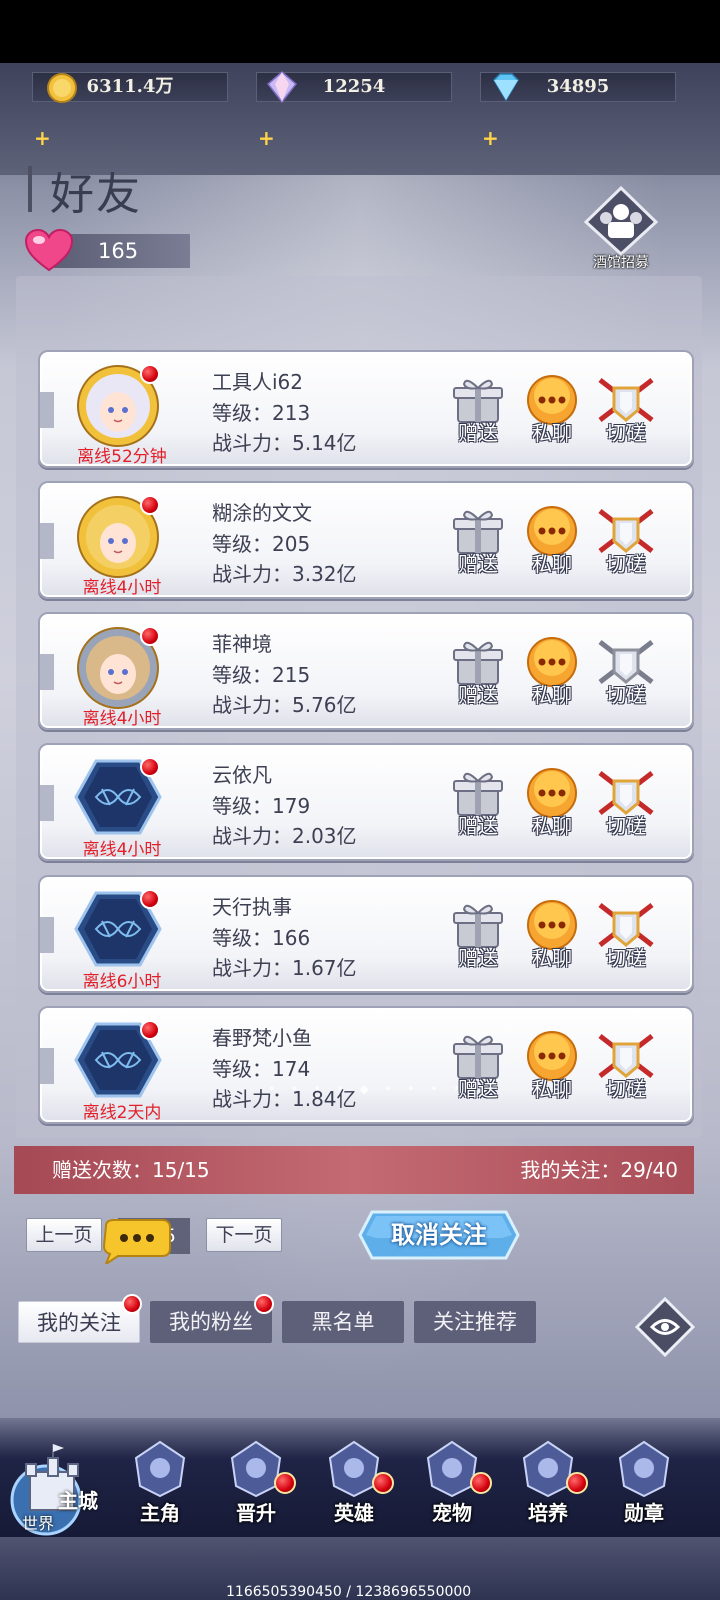 This screenshot has width=720, height=1600. I want to click on nav-label: 英雄, so click(354, 1513).